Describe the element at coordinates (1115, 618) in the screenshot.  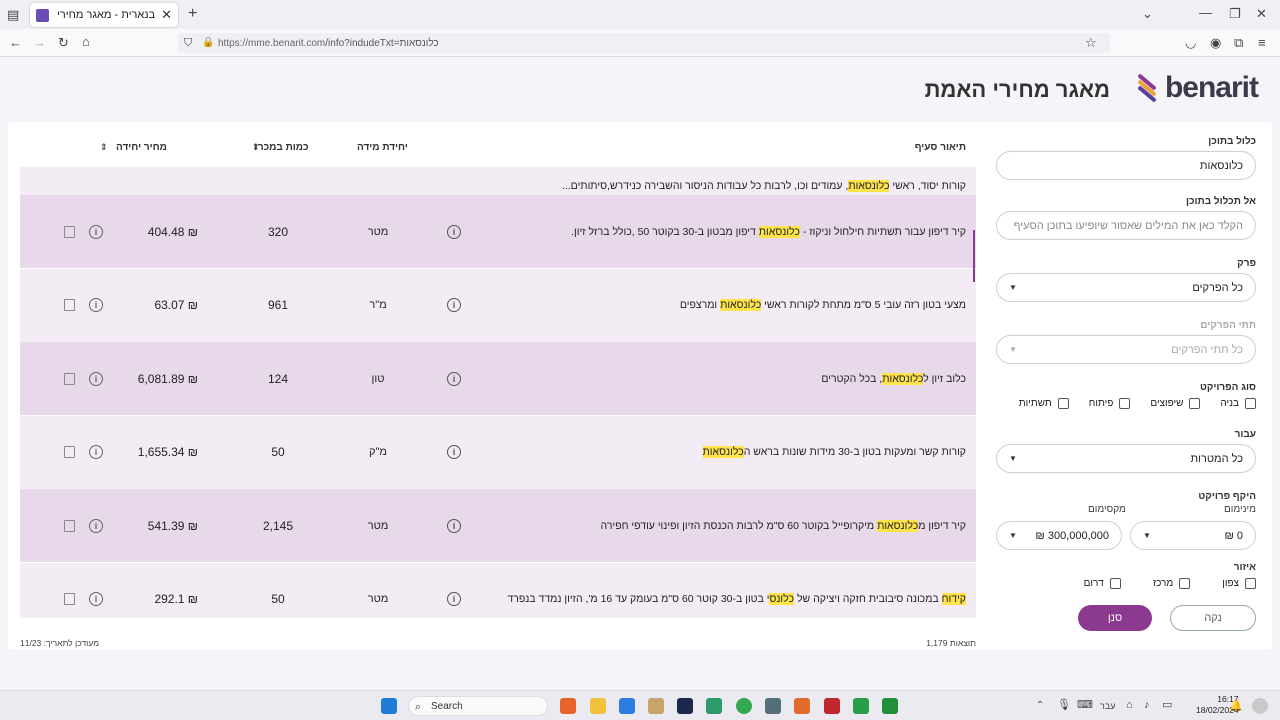
I see `filter-button: סנן` at that location.